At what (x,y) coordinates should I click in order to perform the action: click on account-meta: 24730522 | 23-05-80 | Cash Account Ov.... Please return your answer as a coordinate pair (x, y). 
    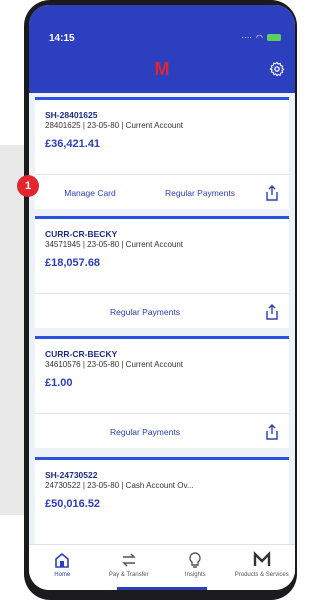
    Looking at the image, I should click on (119, 485).